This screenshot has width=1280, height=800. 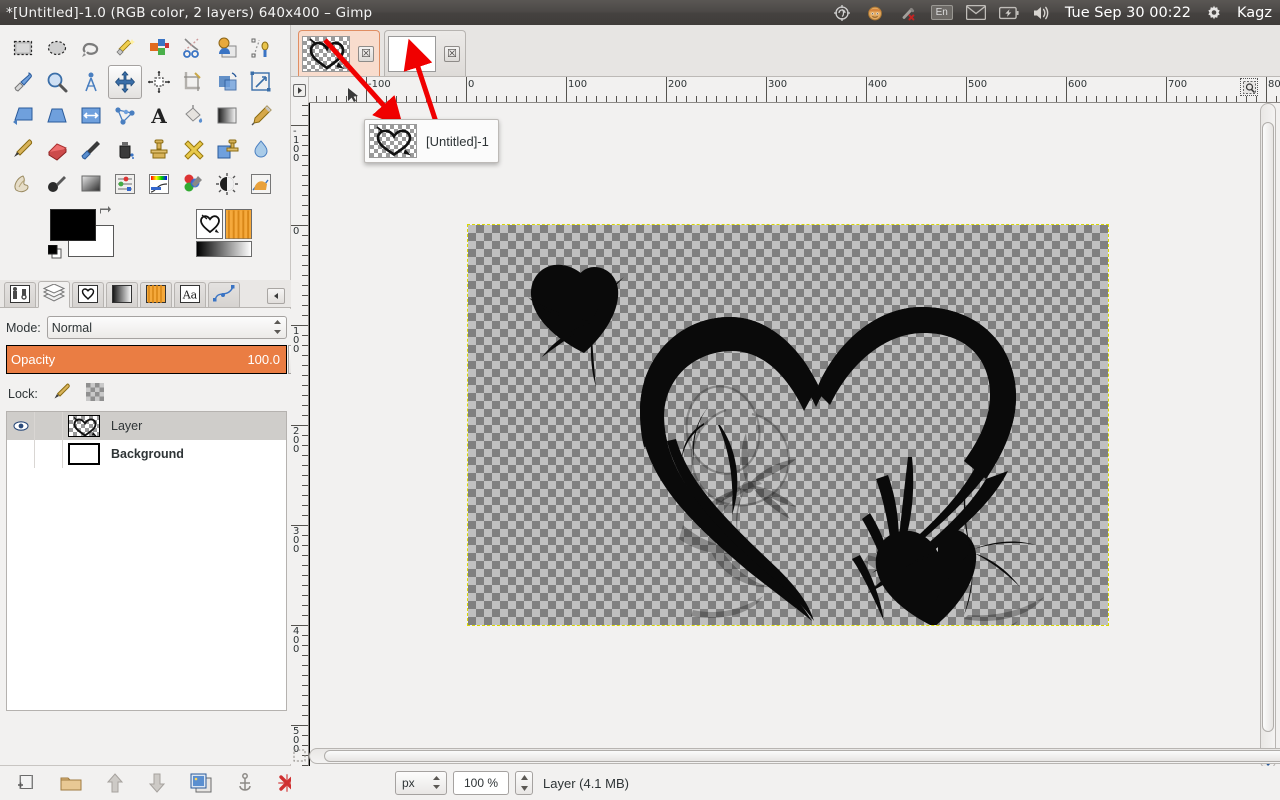 What do you see at coordinates (26, 783) in the screenshot?
I see `new-layer-icon` at bounding box center [26, 783].